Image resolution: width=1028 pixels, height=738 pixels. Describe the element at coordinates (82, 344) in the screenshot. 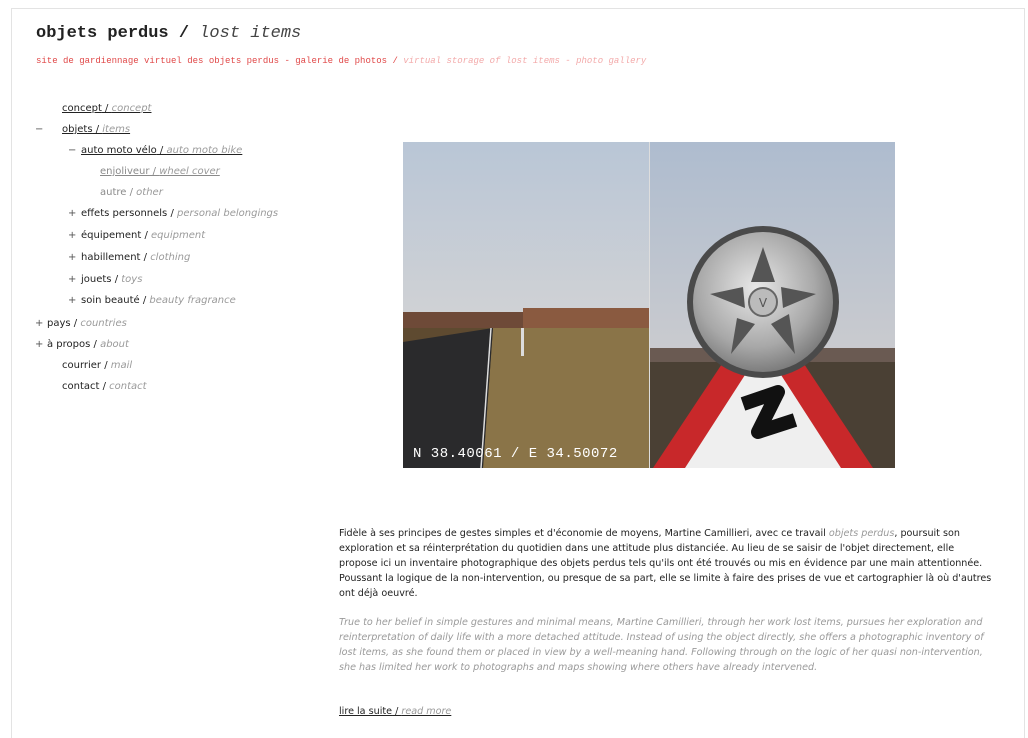

I see `nav-a-propos: + à propos / about` at that location.